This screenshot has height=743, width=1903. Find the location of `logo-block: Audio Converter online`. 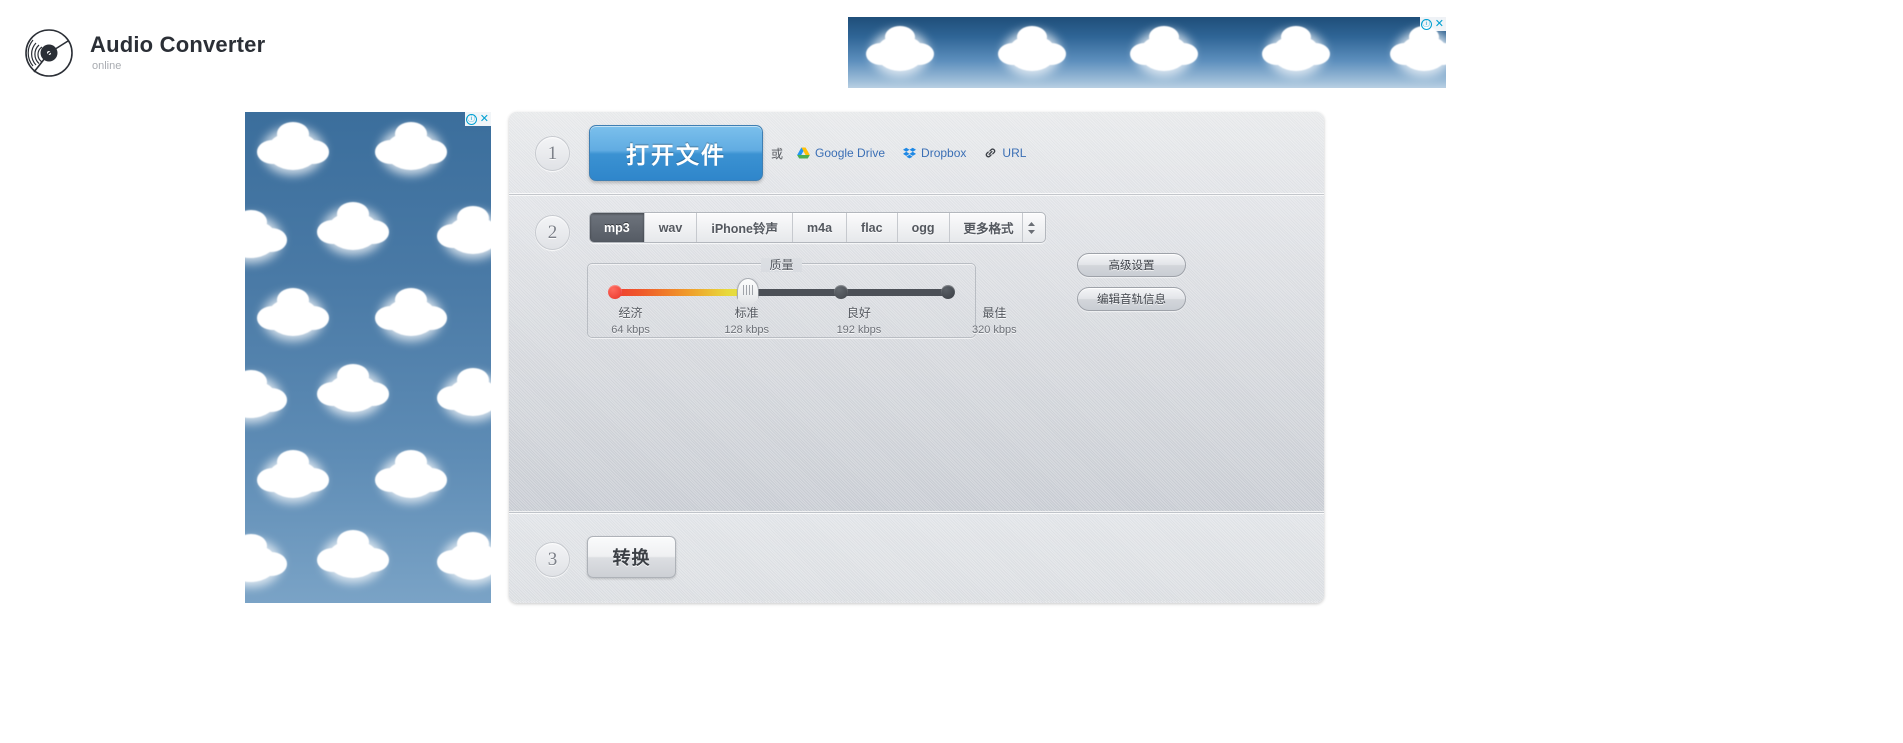

logo-block: Audio Converter online is located at coordinates (144, 53).